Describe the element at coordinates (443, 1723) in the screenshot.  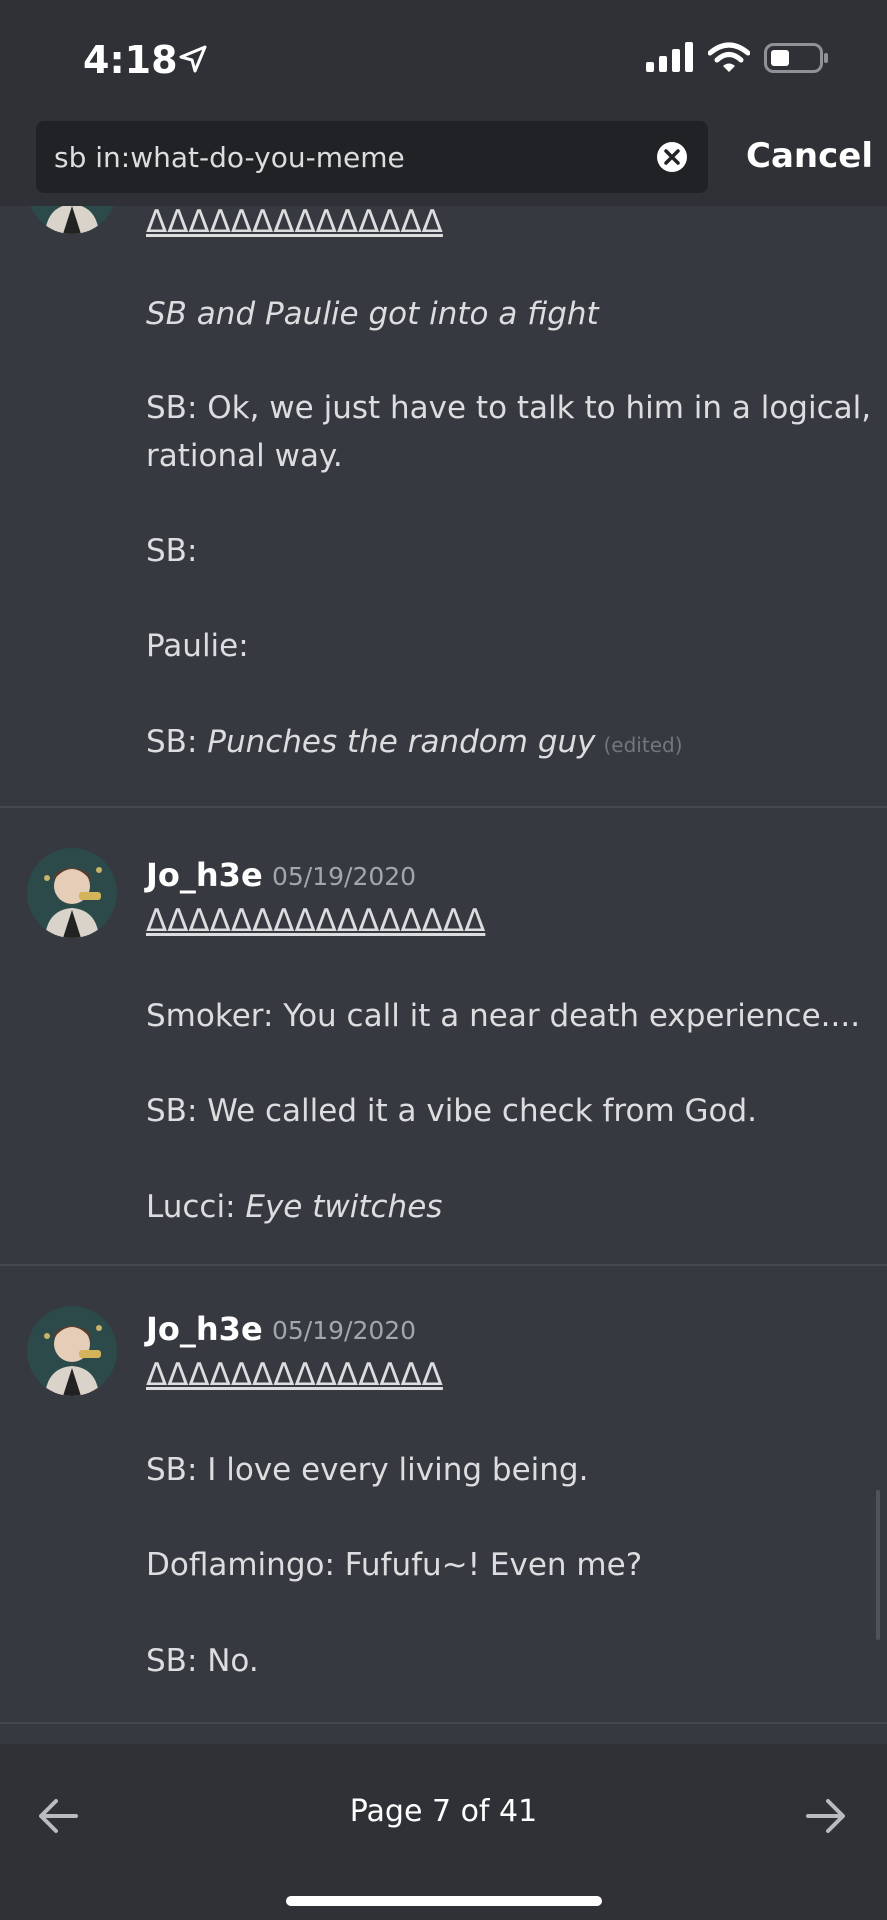
I see `divider` at that location.